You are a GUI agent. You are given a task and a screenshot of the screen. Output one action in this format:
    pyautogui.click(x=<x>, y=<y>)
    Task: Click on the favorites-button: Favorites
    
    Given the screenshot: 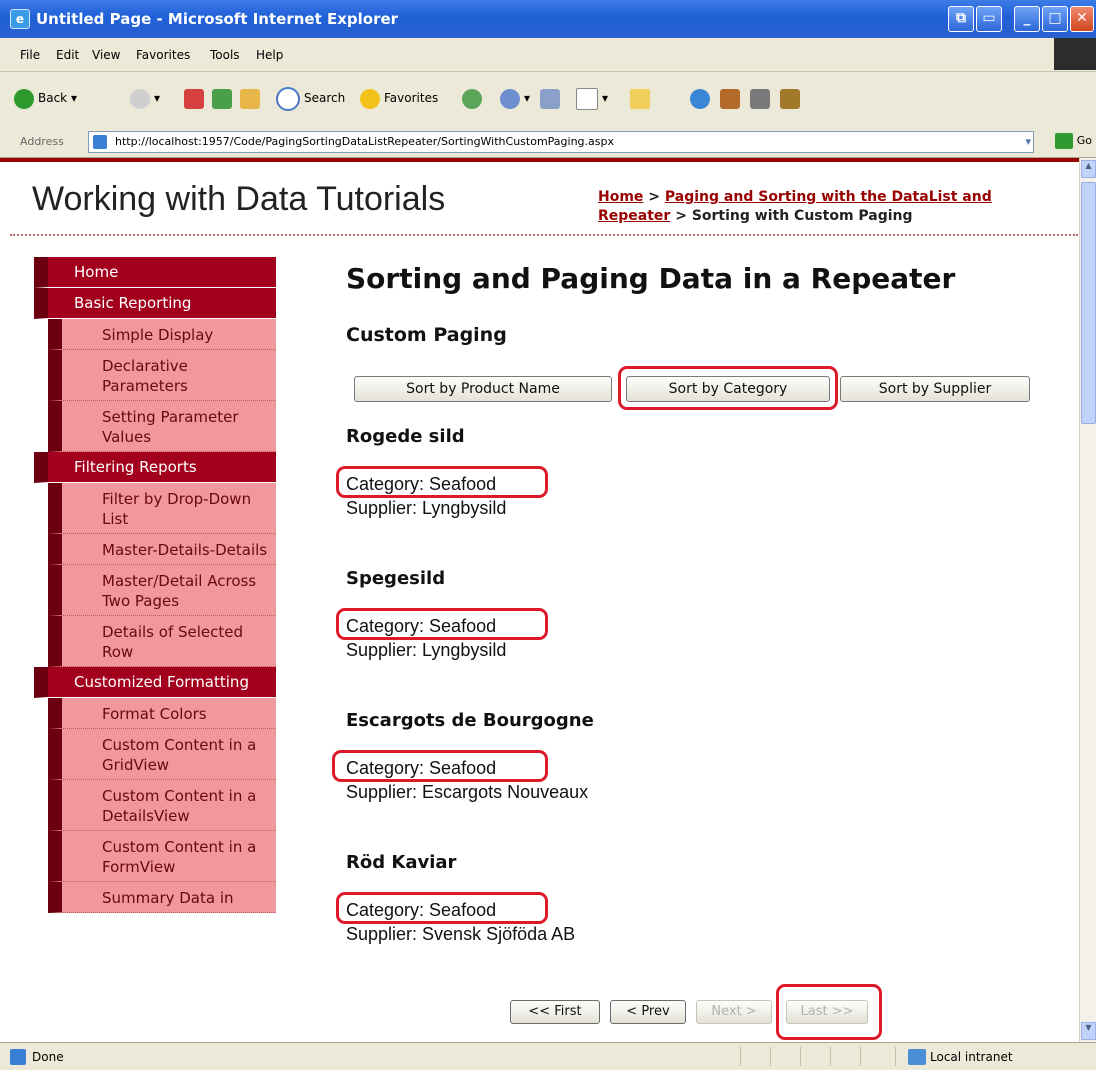 What is the action you would take?
    pyautogui.click(x=399, y=98)
    